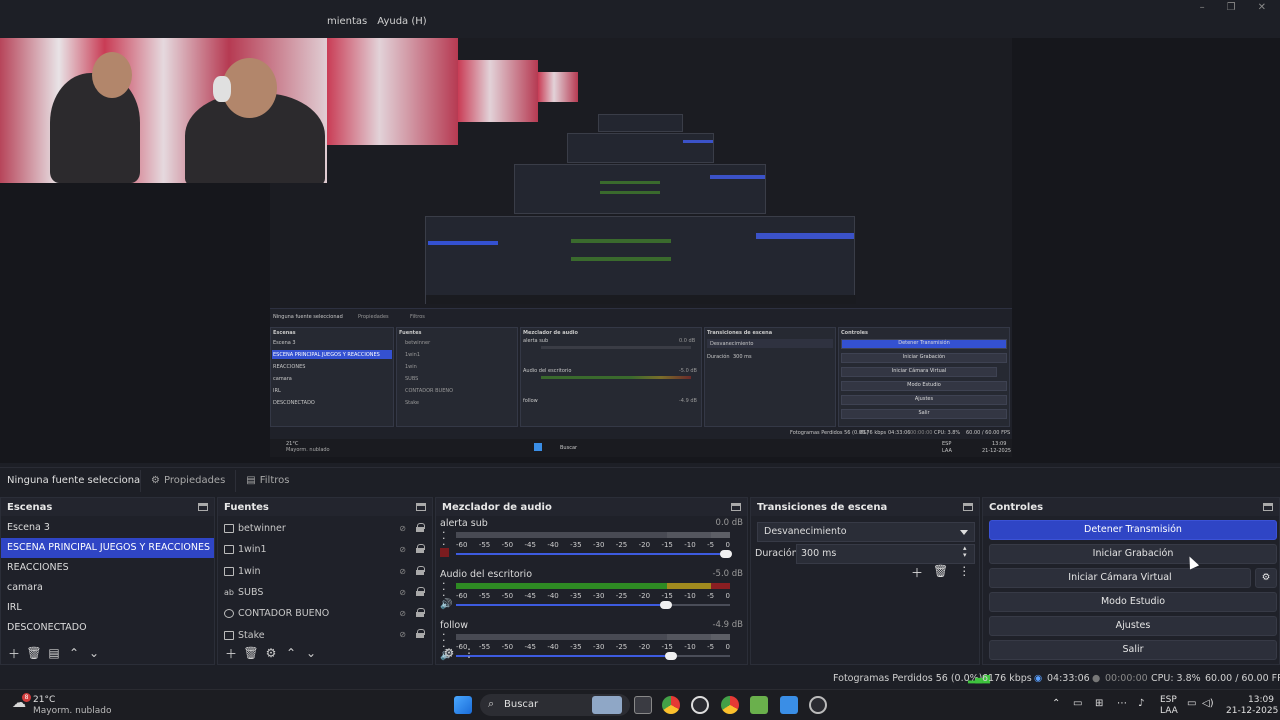 The width and height of the screenshot is (1280, 720). Describe the element at coordinates (1168, 700) in the screenshot. I see `language-top: ESP` at that location.